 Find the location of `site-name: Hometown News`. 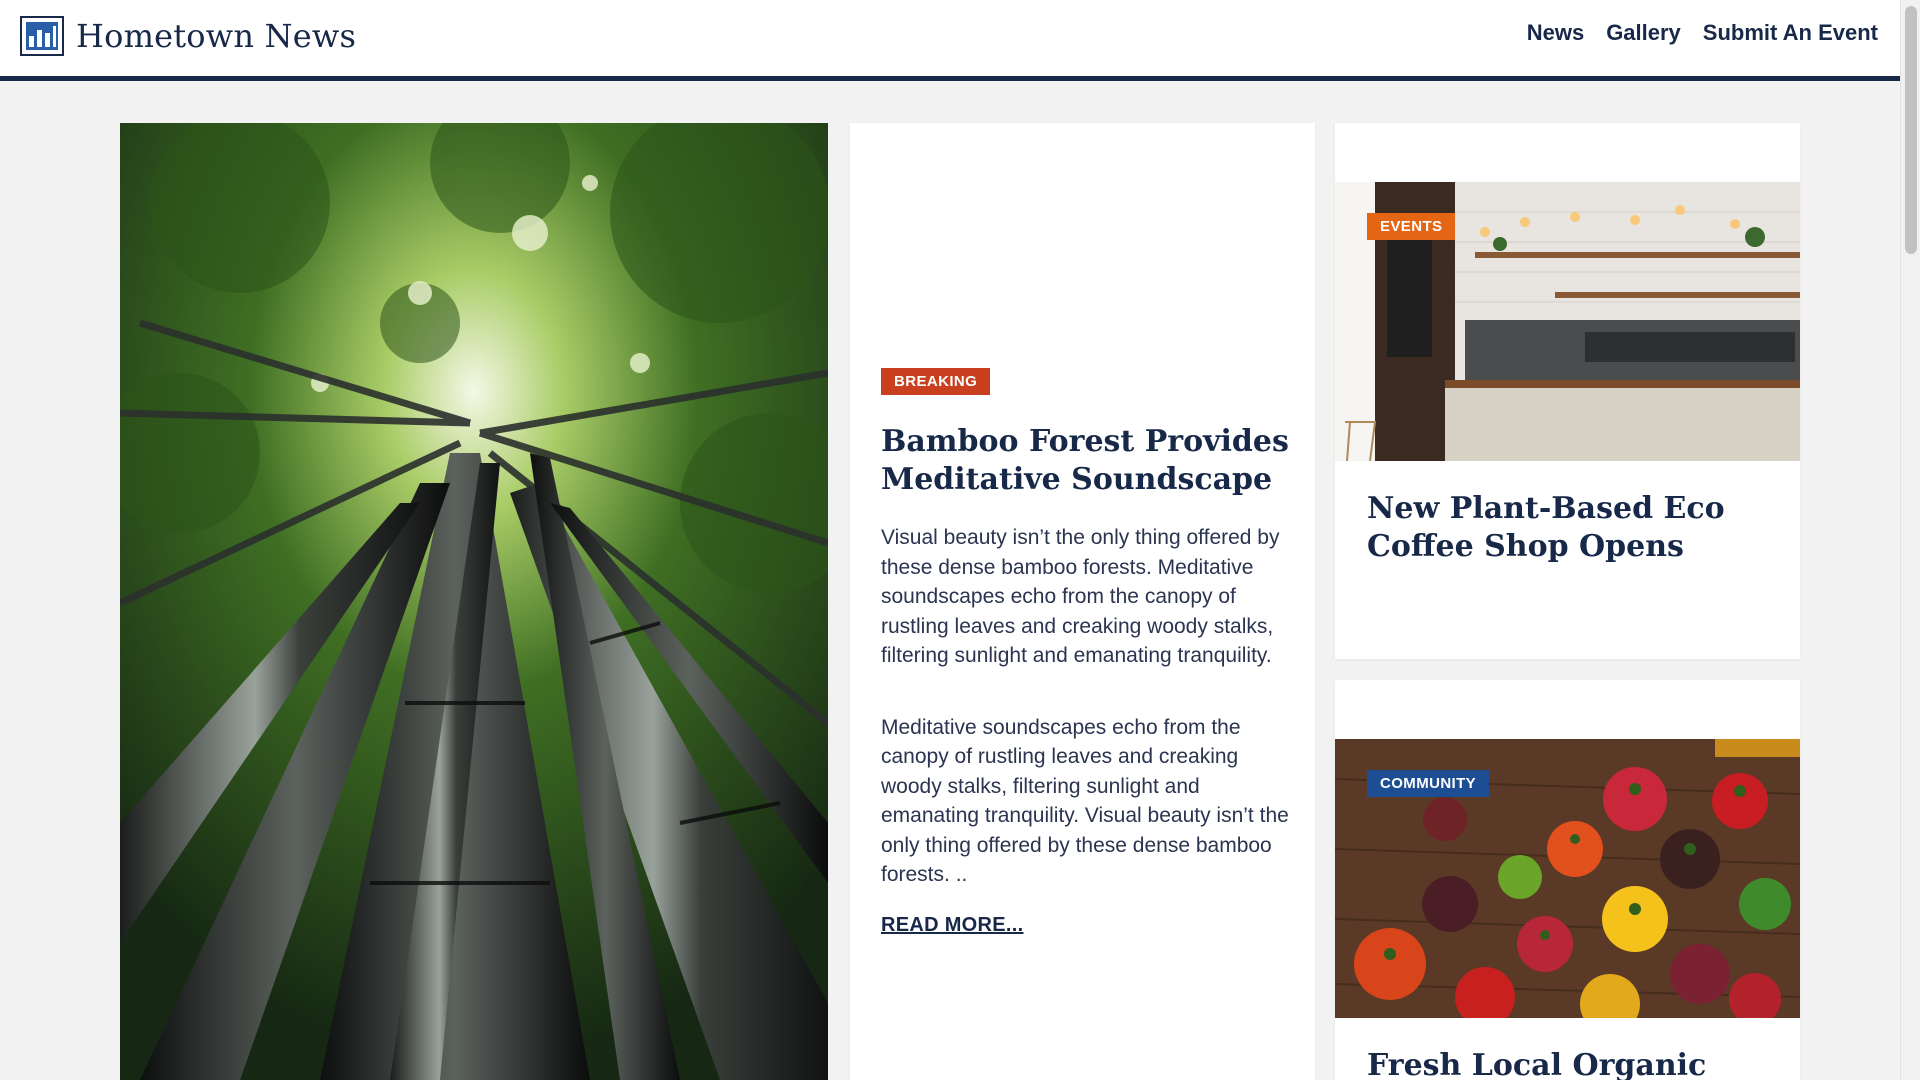

site-name: Hometown News is located at coordinates (216, 36).